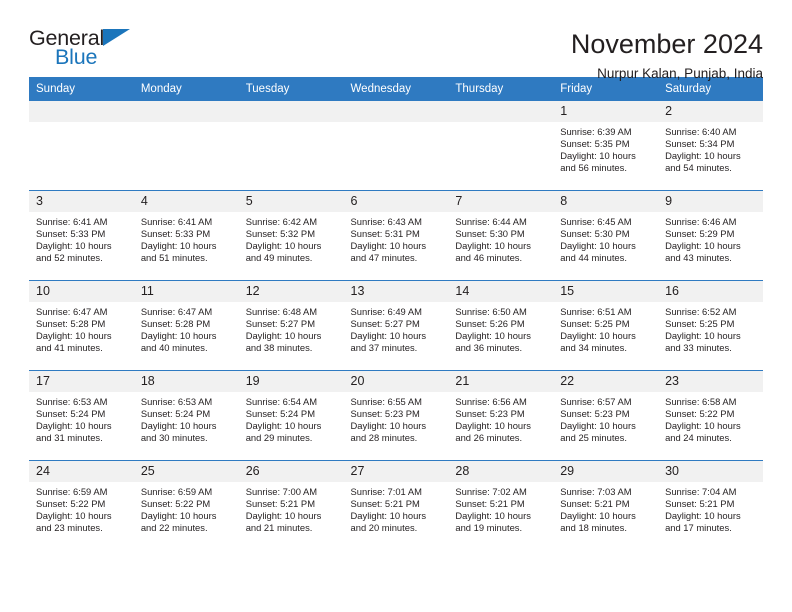  Describe the element at coordinates (710, 111) in the screenshot. I see `day-number: 2` at that location.